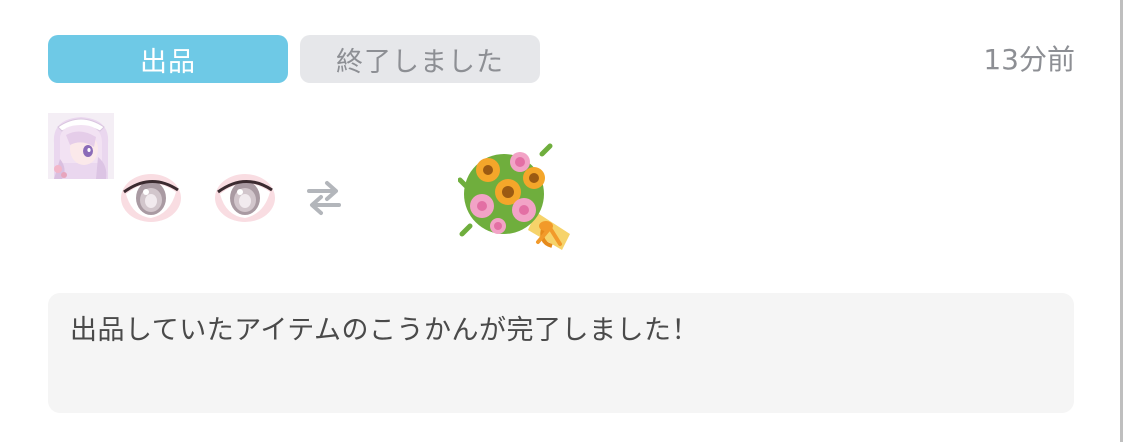 The height and width of the screenshot is (442, 1123). Describe the element at coordinates (168, 59) in the screenshot. I see `status-badge-listing: 出品` at that location.